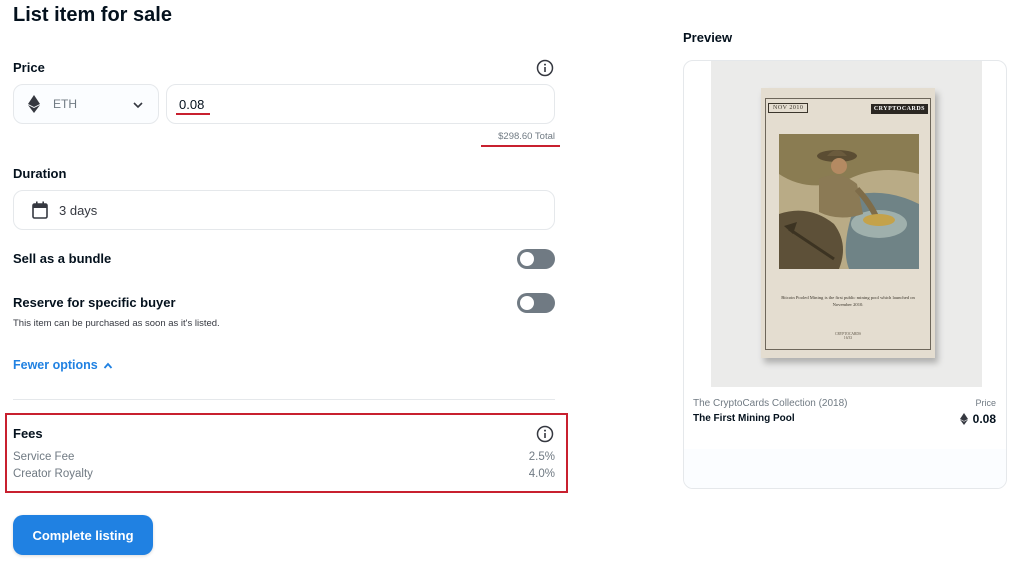 Image resolution: width=1024 pixels, height=569 pixels. I want to click on calendar-icon, so click(40, 210).